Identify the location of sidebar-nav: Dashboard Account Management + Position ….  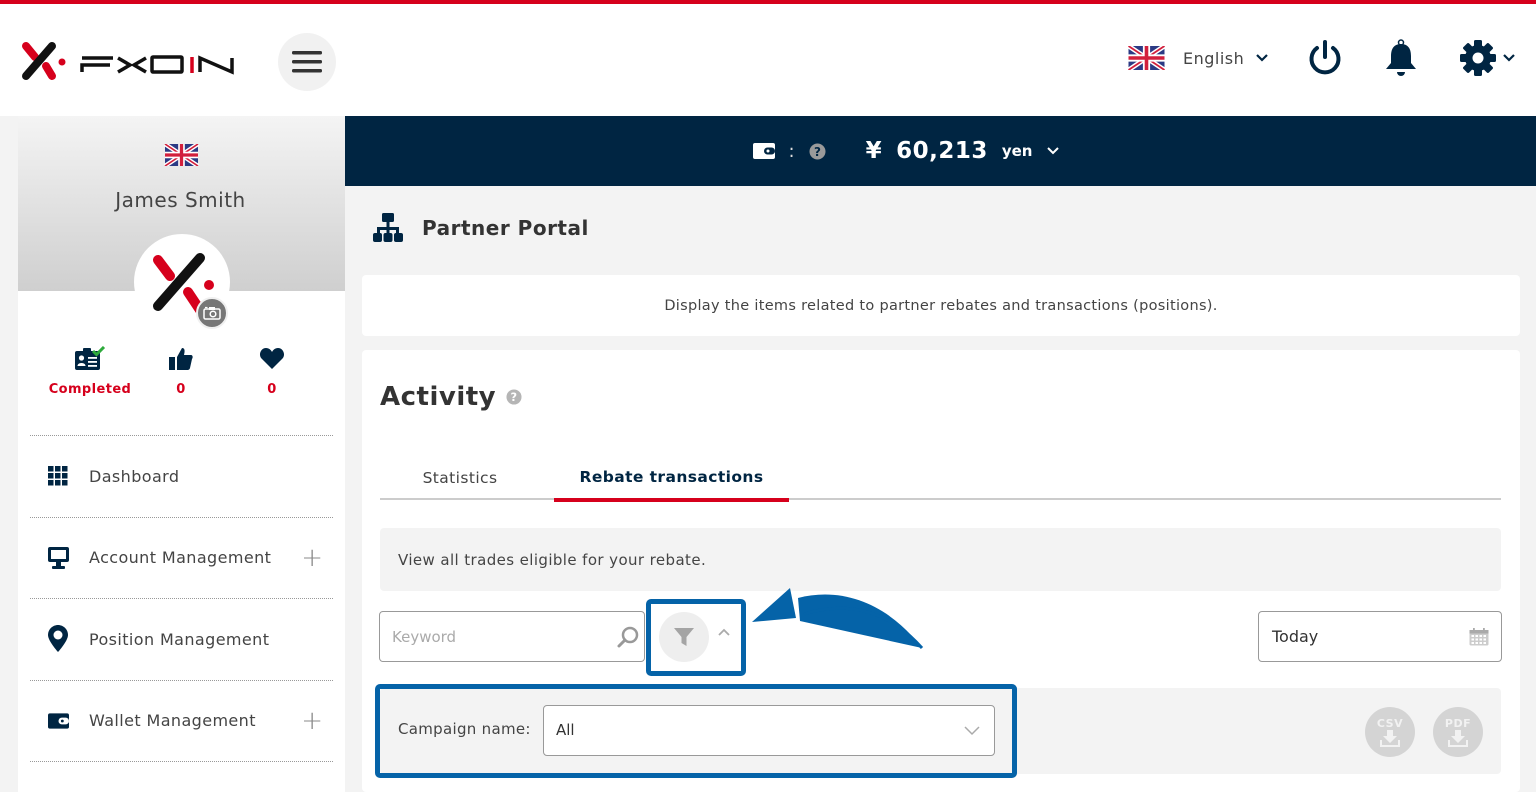
(181, 598).